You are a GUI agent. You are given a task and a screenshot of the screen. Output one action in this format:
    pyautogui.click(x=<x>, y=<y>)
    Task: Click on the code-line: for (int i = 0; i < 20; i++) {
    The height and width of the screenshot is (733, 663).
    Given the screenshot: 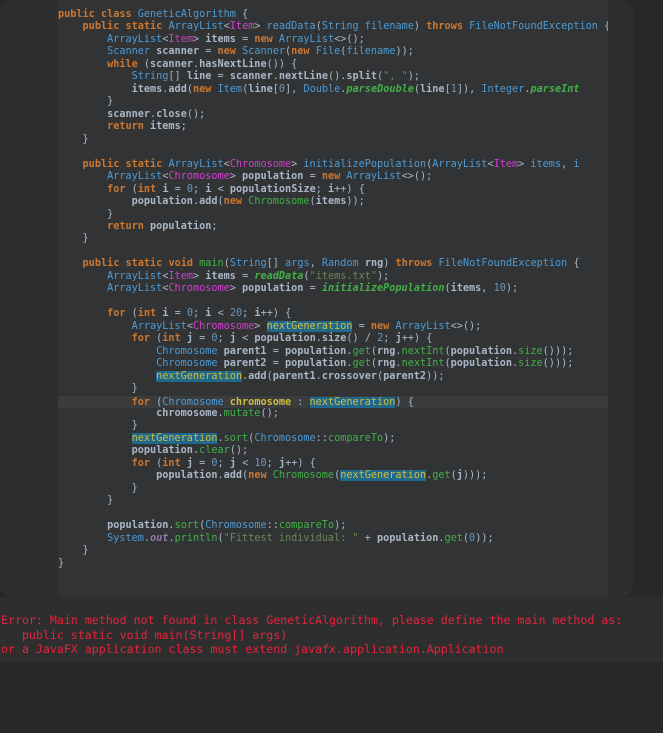 What is the action you would take?
    pyautogui.click(x=333, y=314)
    